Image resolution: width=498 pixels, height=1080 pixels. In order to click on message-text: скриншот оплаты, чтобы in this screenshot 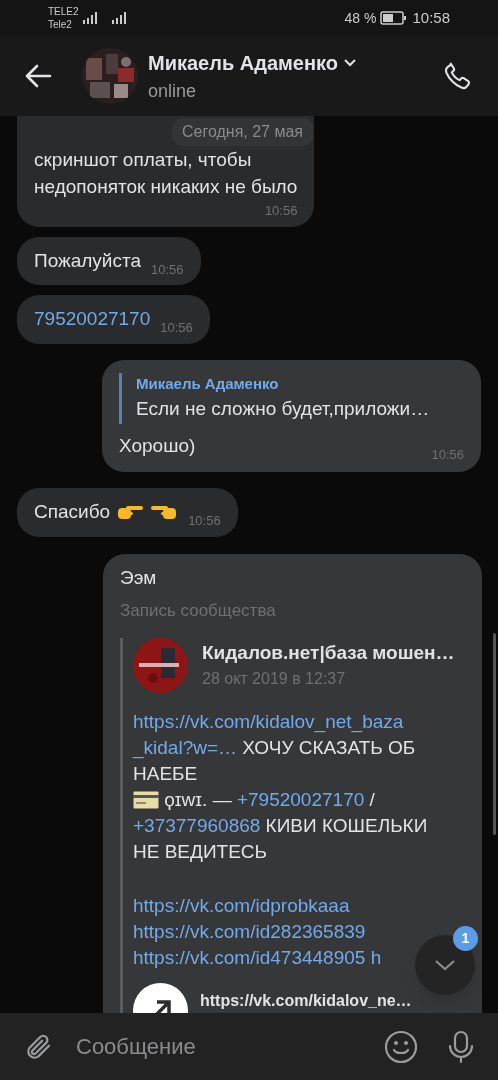, I will do `click(143, 160)`.